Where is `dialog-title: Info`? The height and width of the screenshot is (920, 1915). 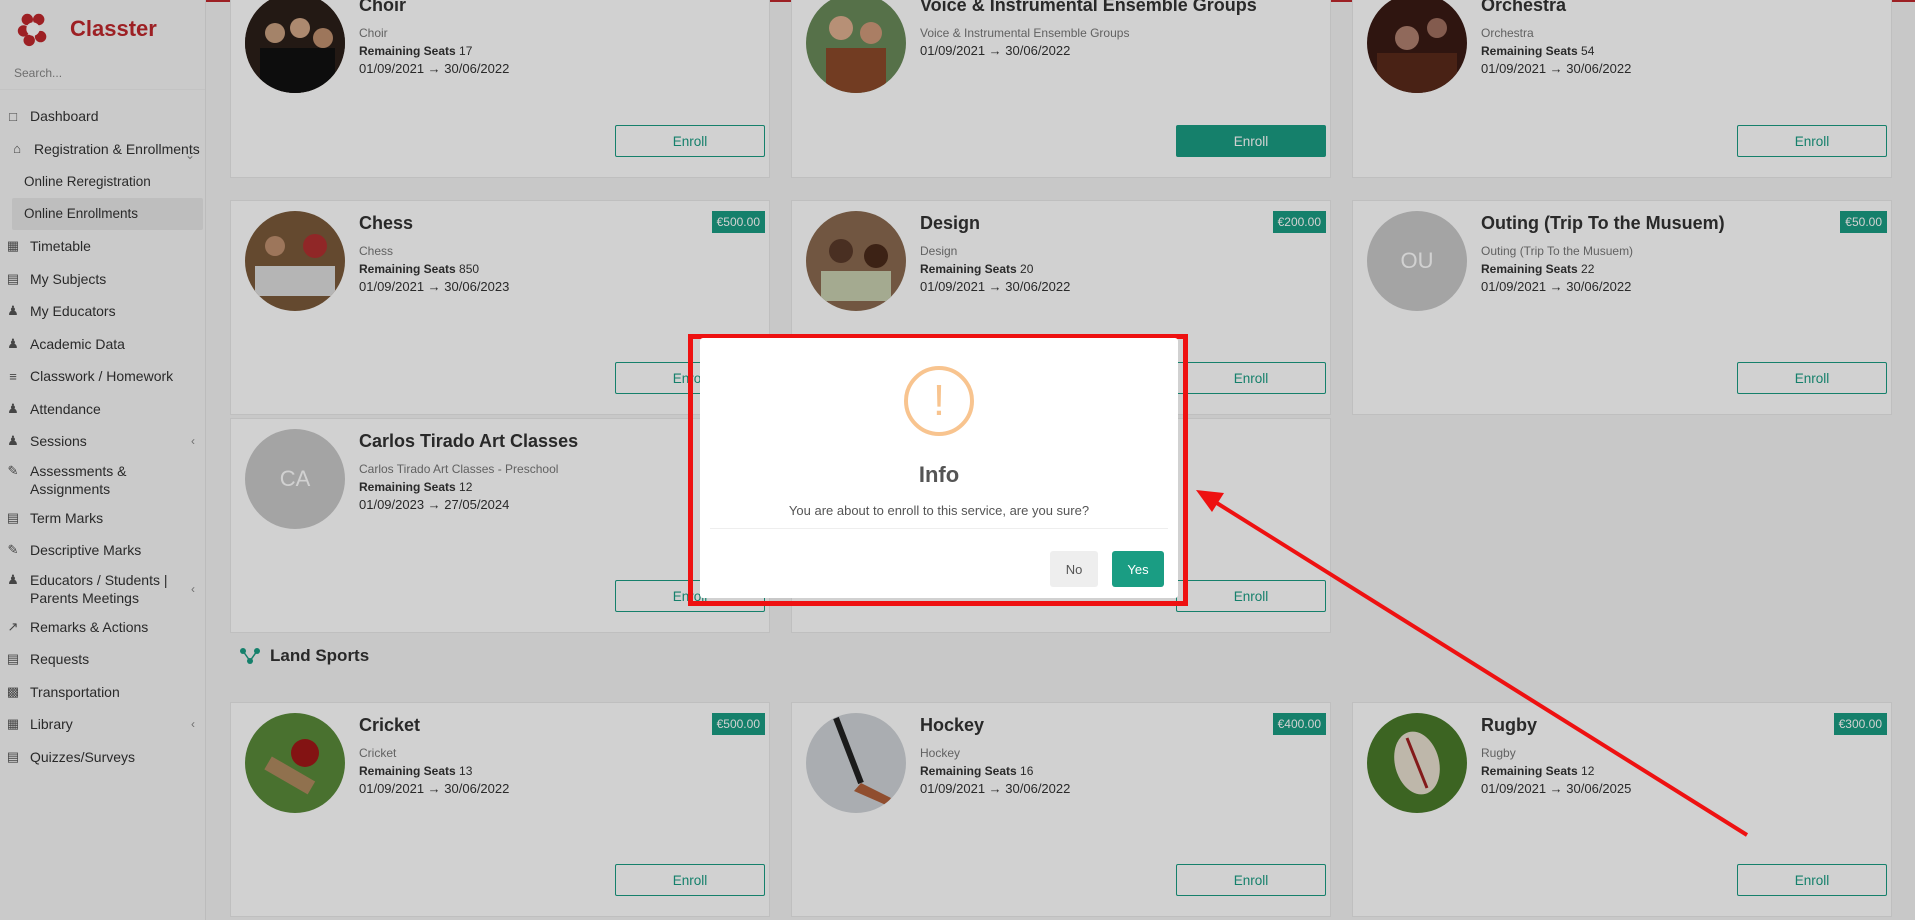
dialog-title: Info is located at coordinates (939, 474).